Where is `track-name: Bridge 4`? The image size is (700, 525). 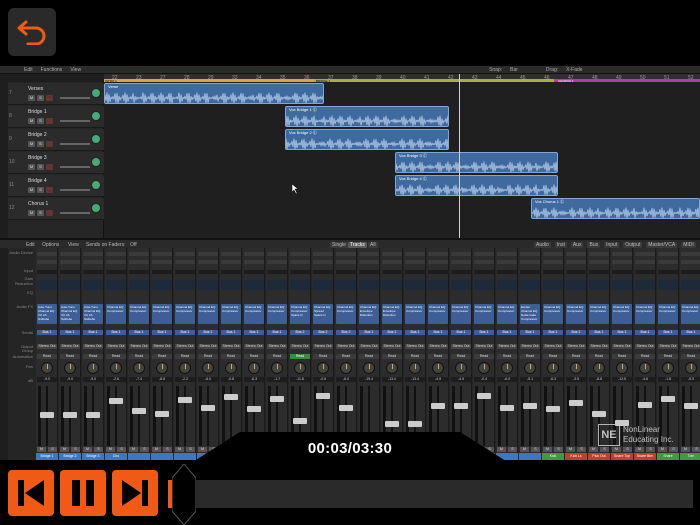 track-name: Bridge 4 is located at coordinates (37, 181).